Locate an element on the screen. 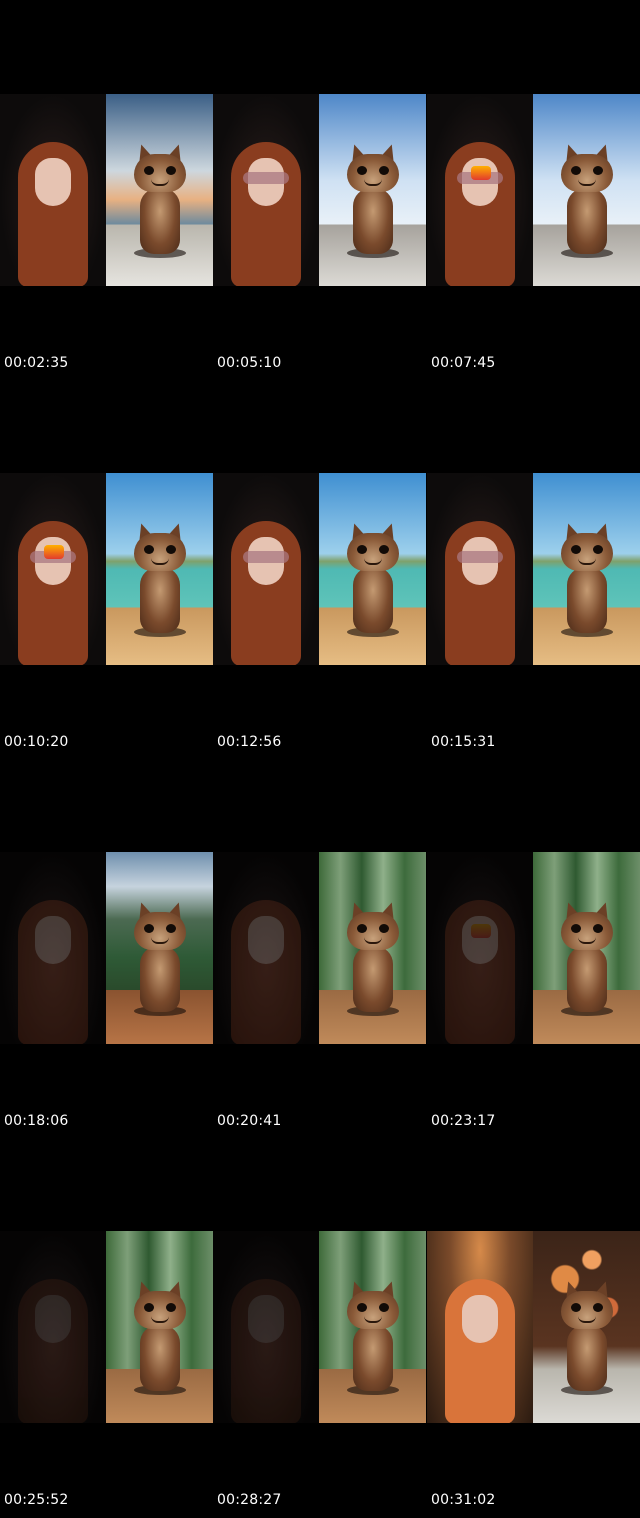  frame-cell: 00:23:17 is located at coordinates (533, 947).